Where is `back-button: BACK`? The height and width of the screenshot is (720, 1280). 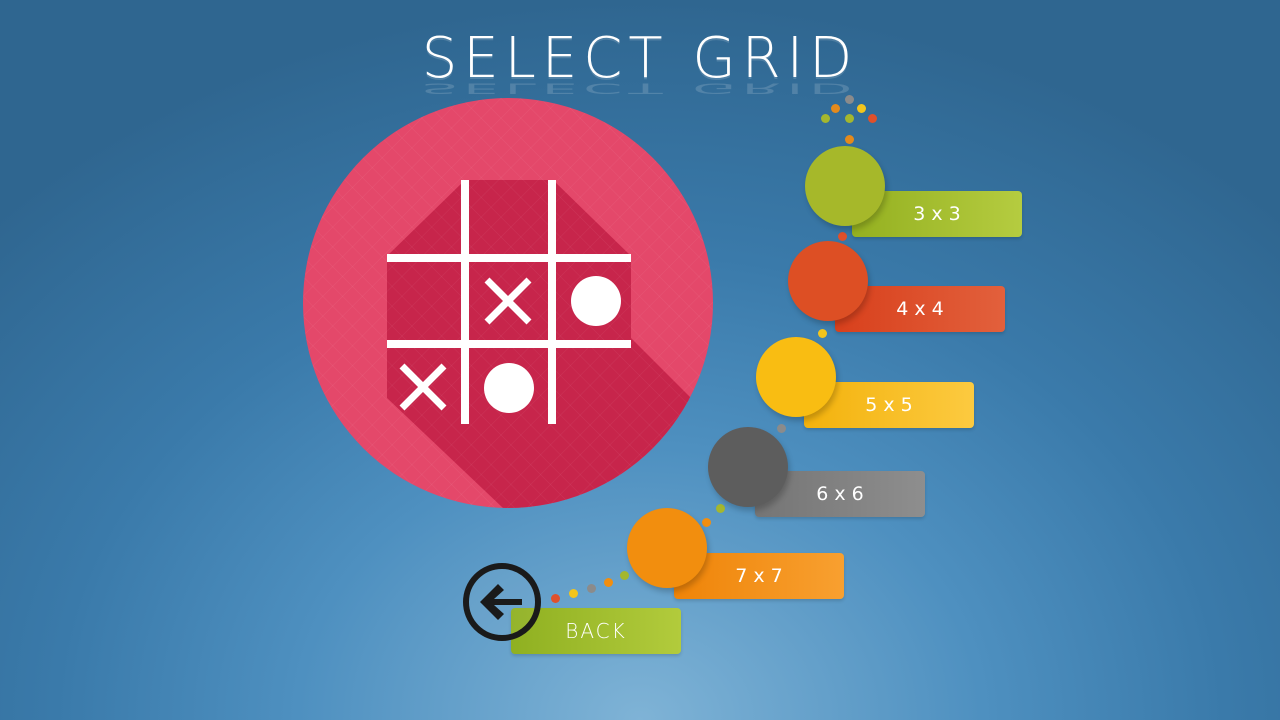
back-button: BACK is located at coordinates (572, 609).